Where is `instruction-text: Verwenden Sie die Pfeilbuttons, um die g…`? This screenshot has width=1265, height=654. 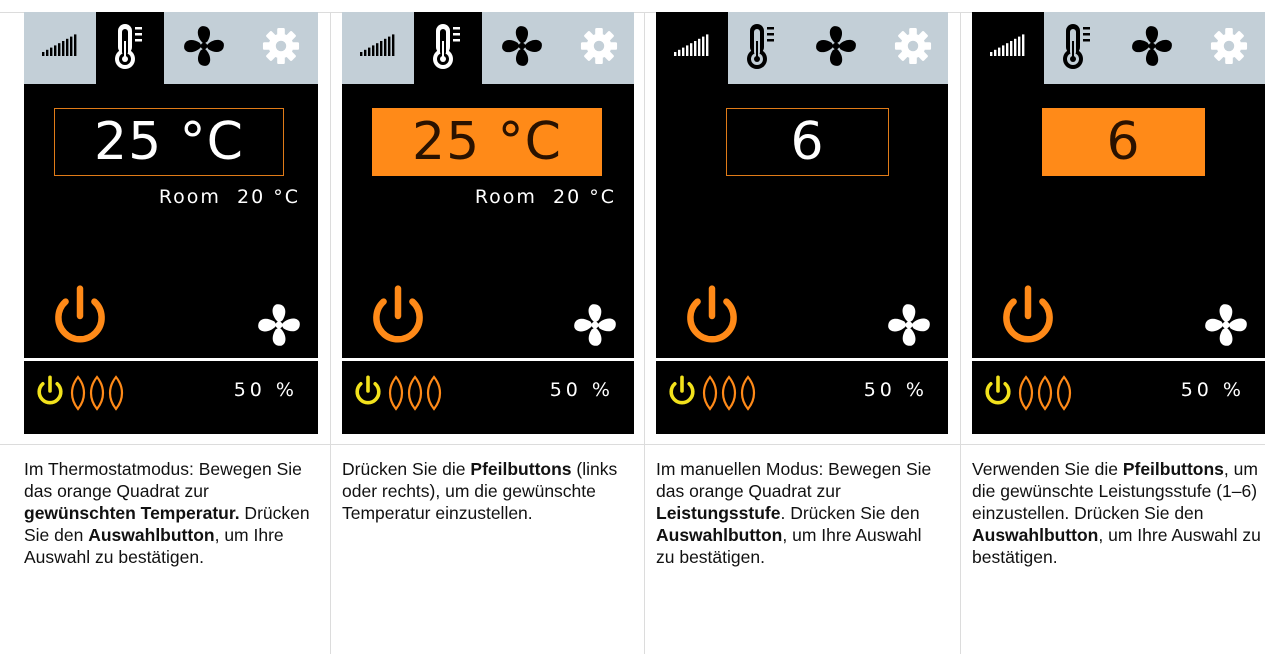
instruction-text: Verwenden Sie die Pfeilbuttons, um die g… is located at coordinates (1117, 513).